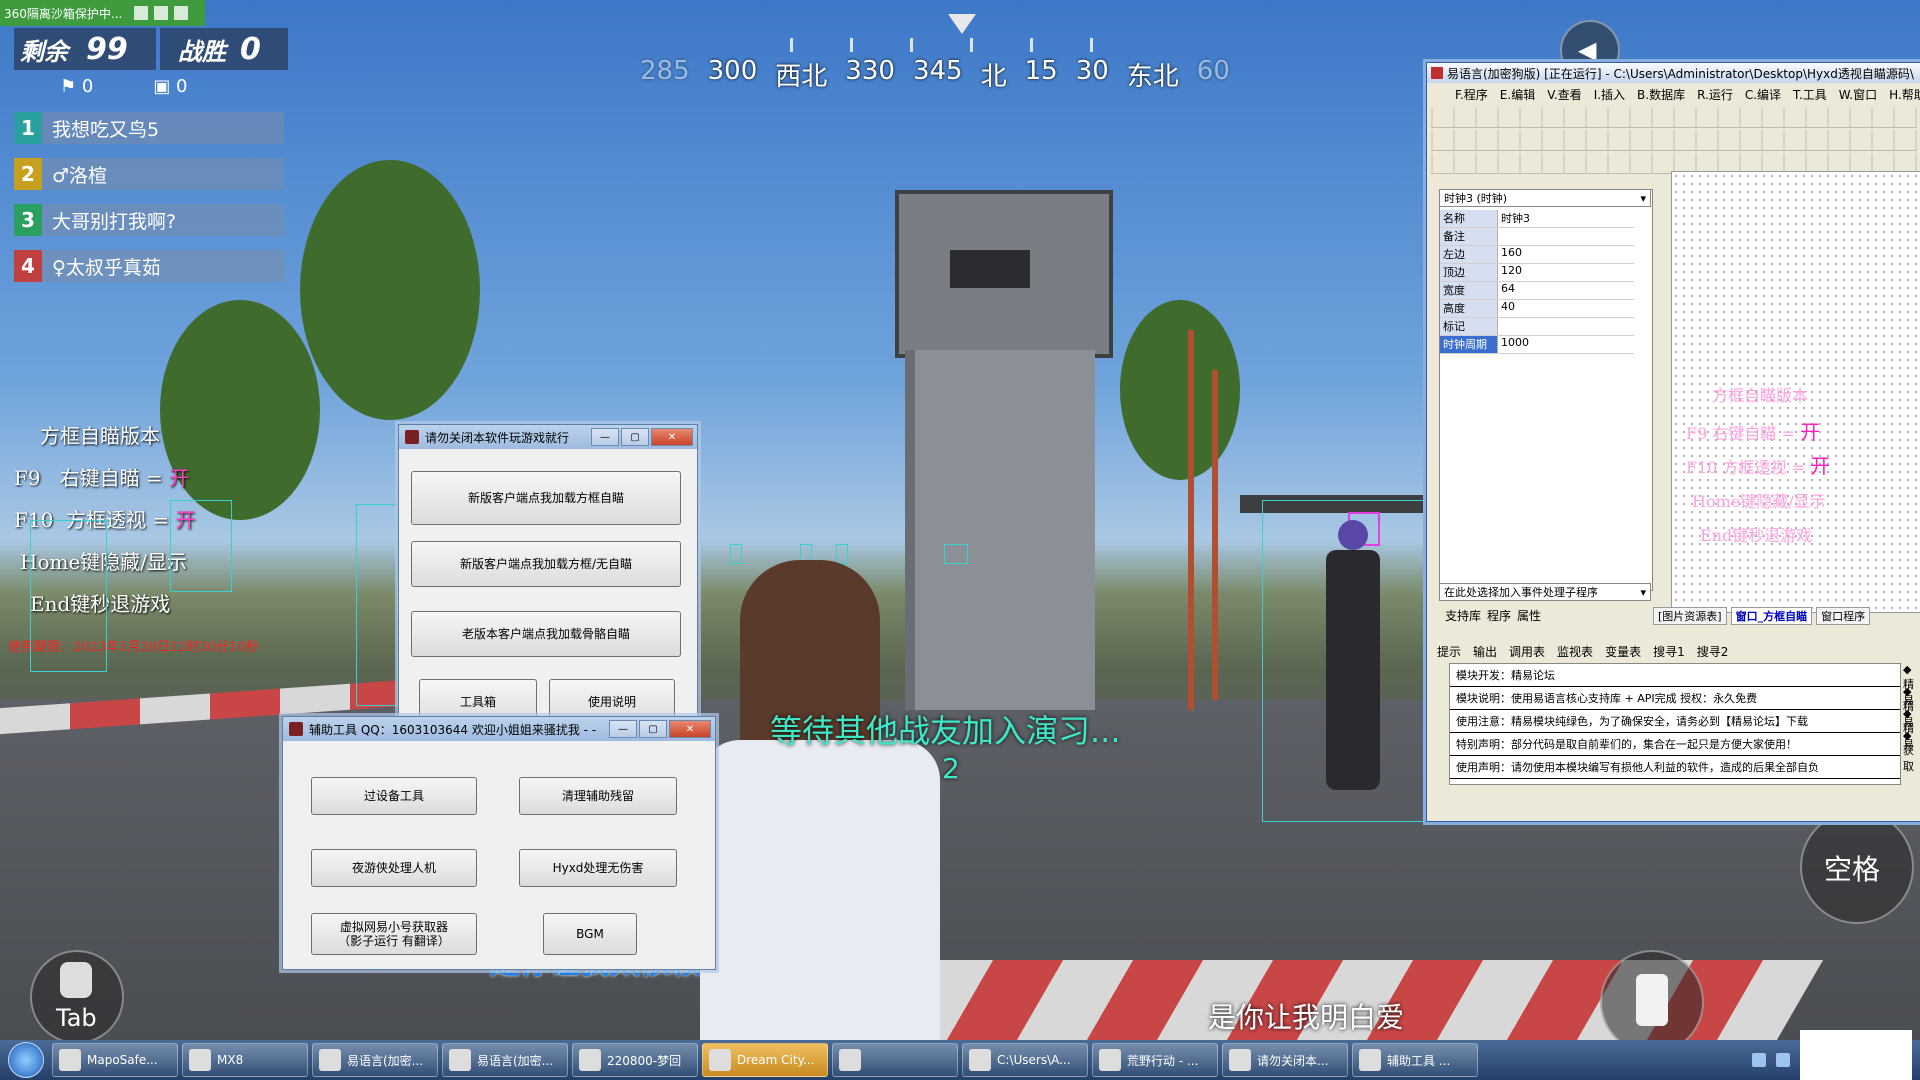 The image size is (1920, 1080). What do you see at coordinates (1690, 616) in the screenshot?
I see `tab-image-resources: [图片资源表]` at bounding box center [1690, 616].